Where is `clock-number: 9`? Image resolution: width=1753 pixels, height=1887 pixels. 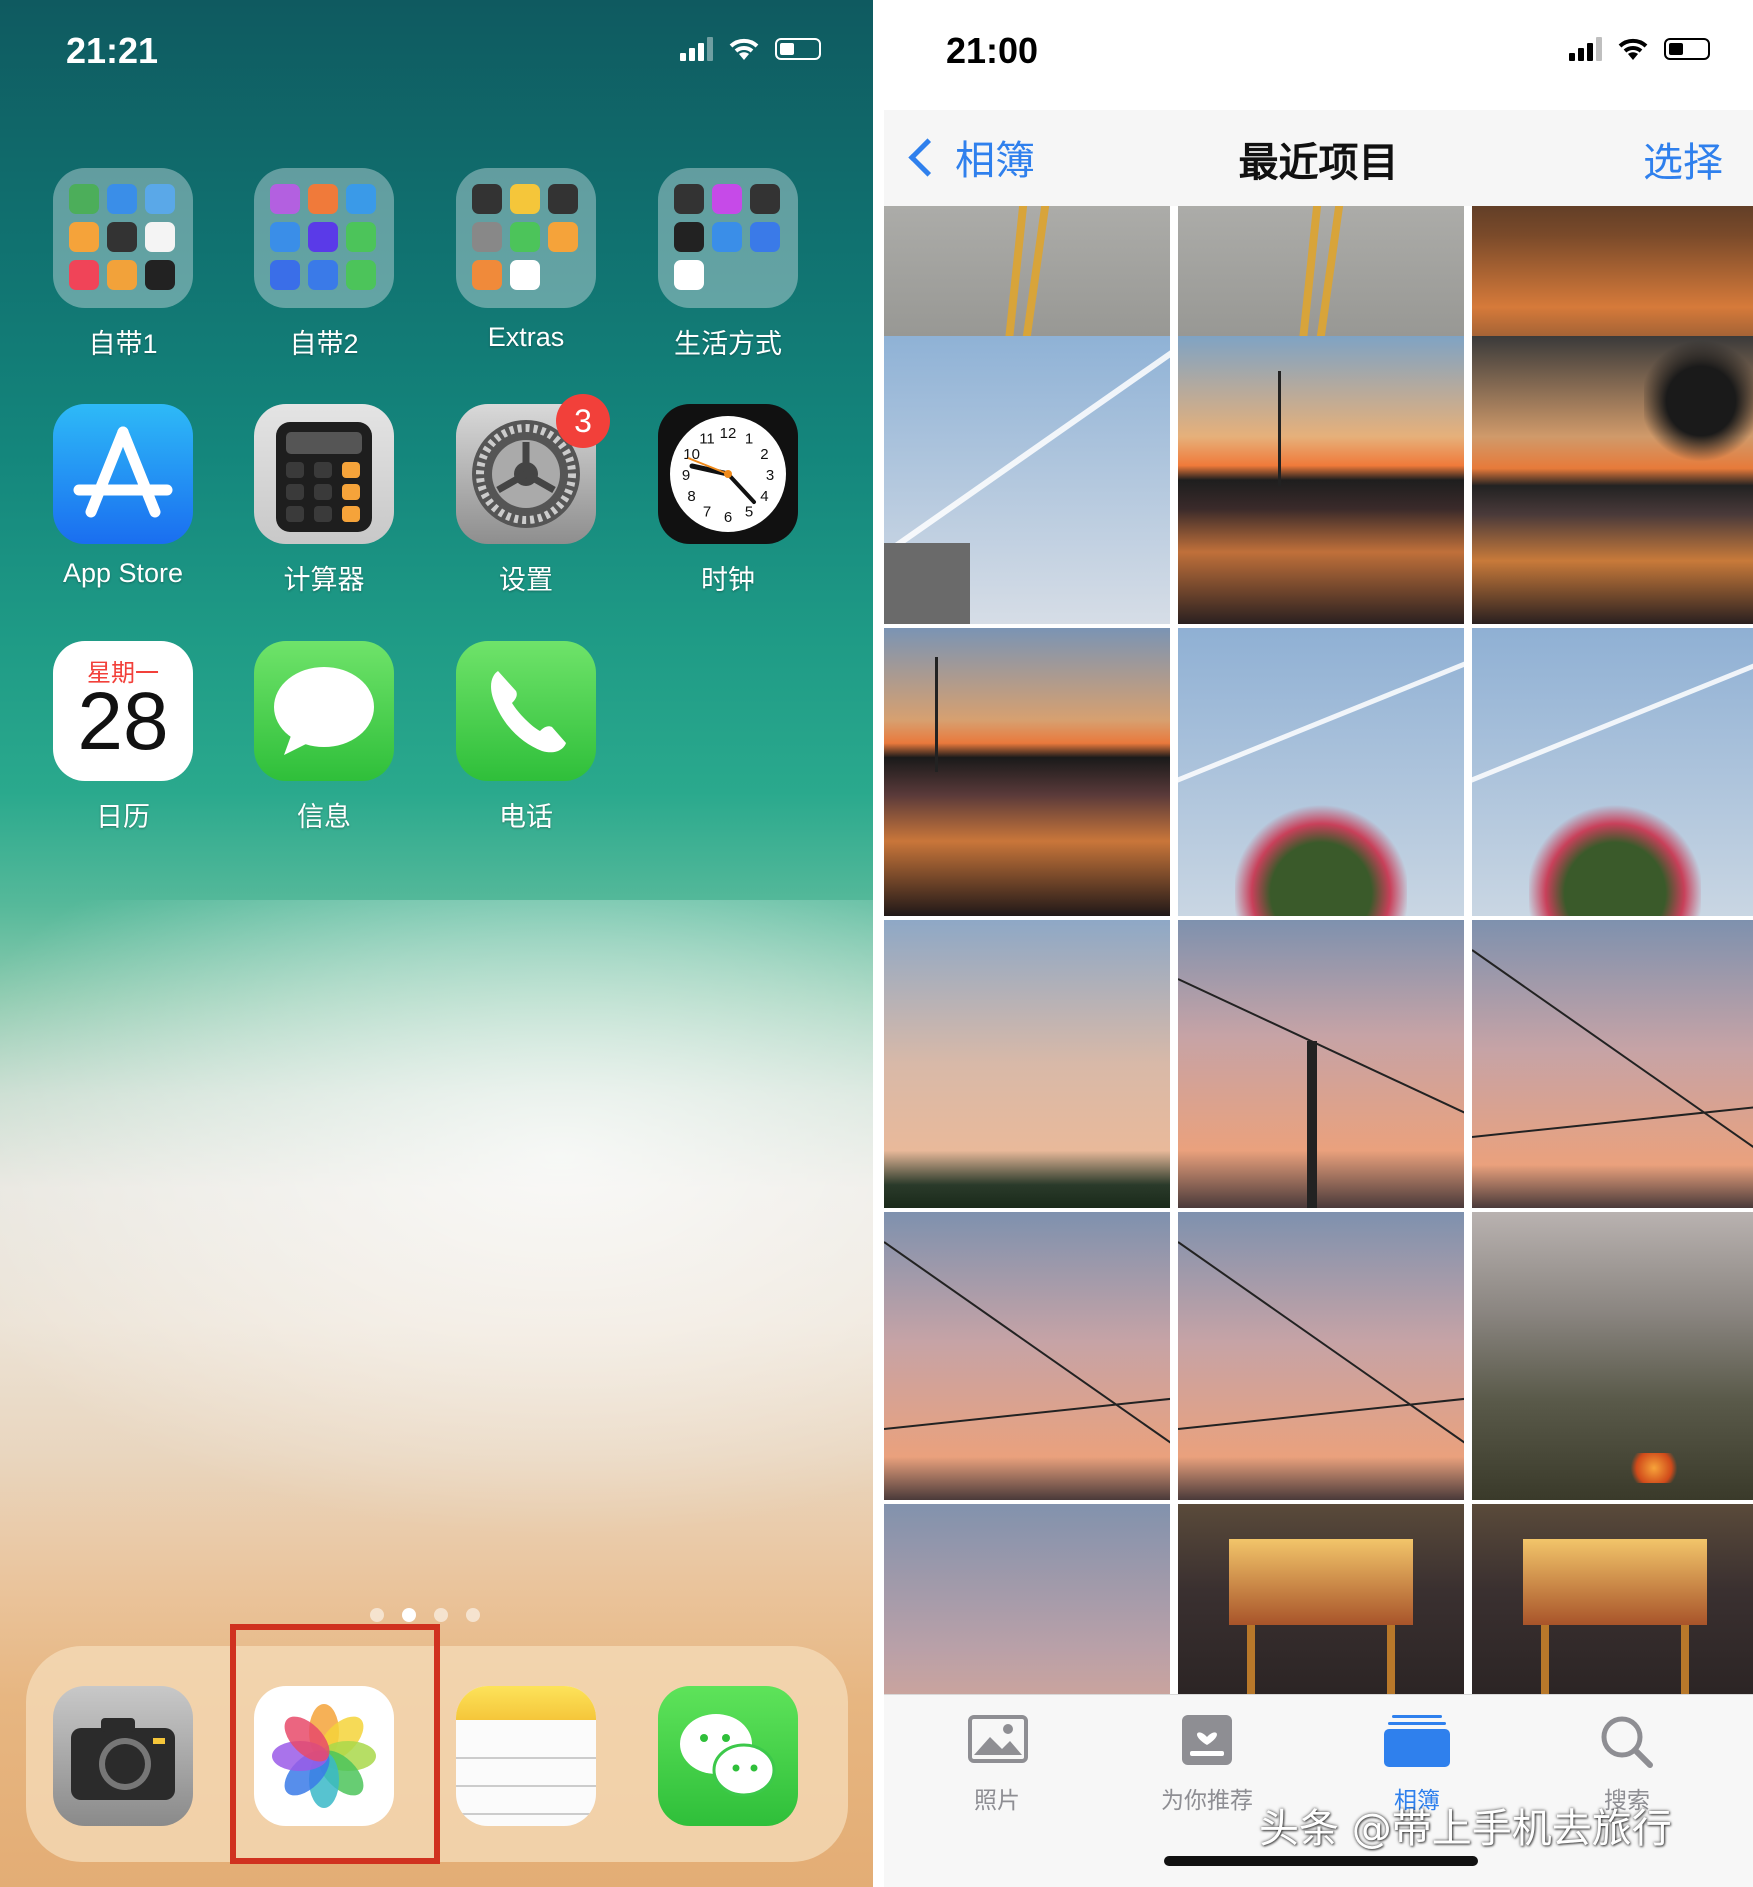 clock-number: 9 is located at coordinates (686, 475).